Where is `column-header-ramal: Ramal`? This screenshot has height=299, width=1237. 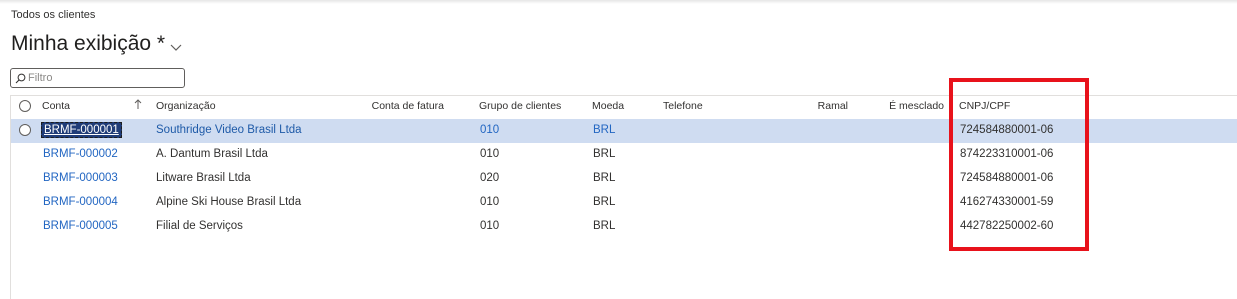
column-header-ramal: Ramal is located at coordinates (819, 106).